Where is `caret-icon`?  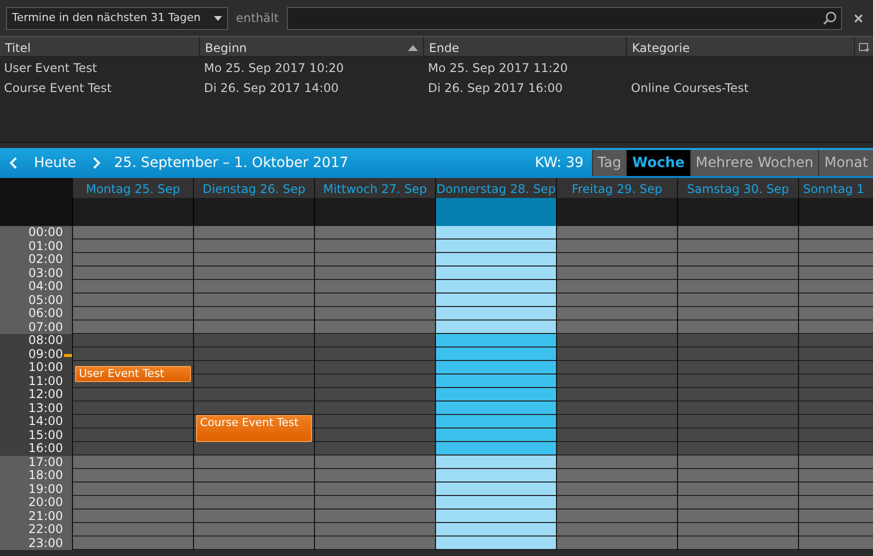 caret-icon is located at coordinates (218, 18).